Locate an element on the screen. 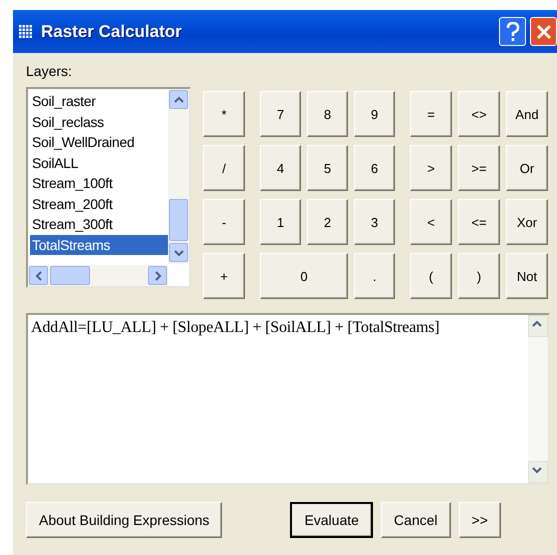 Image resolution: width=557 pixels, height=555 pixels. layer-item: SoilALL is located at coordinates (99, 162).